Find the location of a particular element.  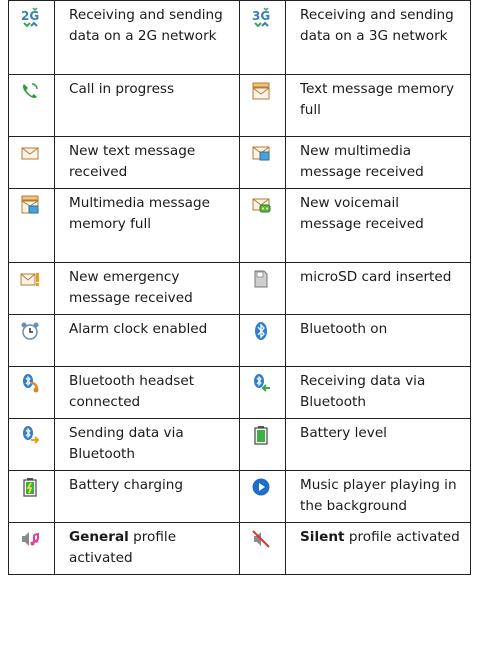

music-playing-icon is located at coordinates (261, 487).